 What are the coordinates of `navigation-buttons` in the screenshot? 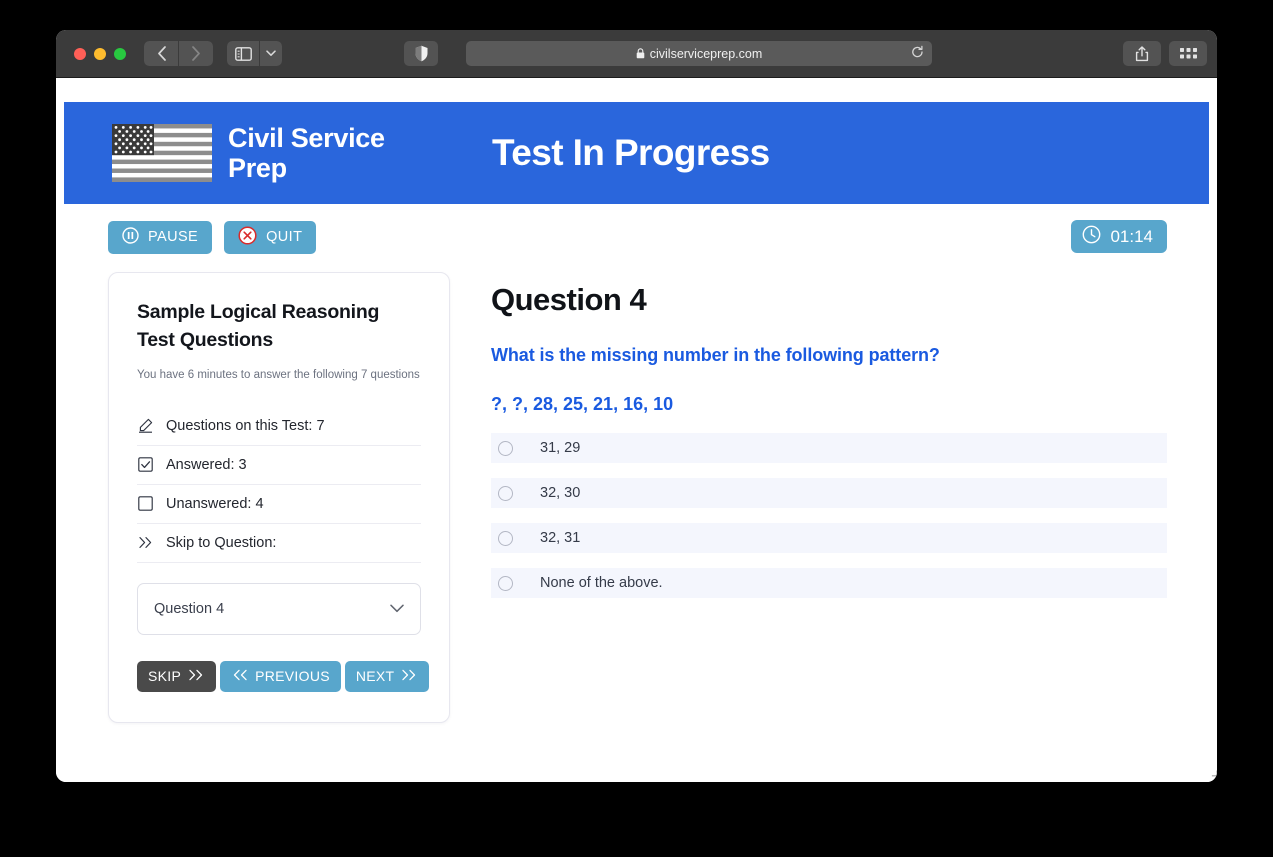 It's located at (178, 53).